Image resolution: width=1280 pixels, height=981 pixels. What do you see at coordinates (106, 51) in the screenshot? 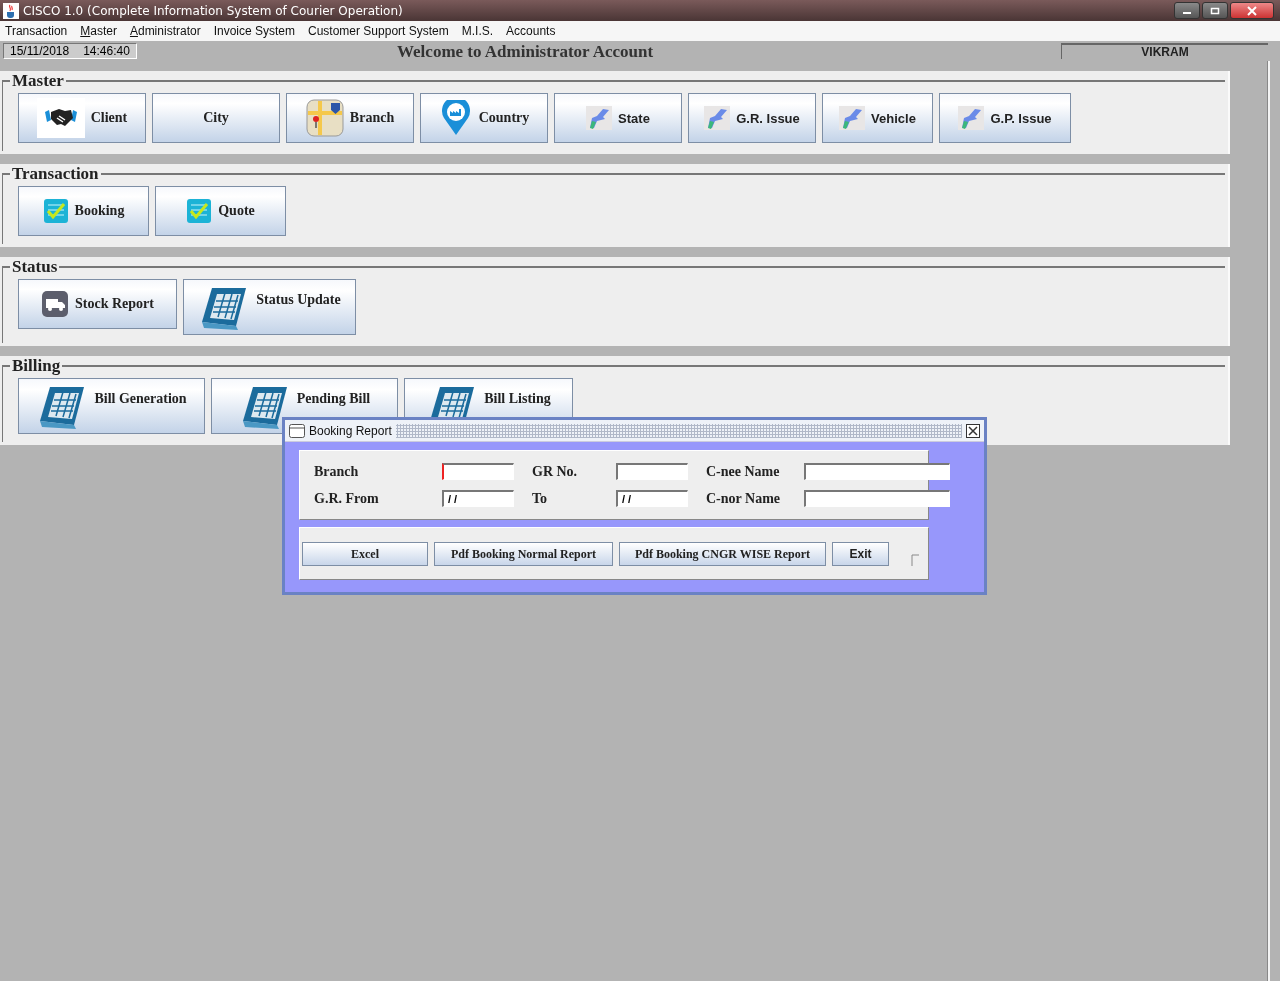
I see `time-text: 14:46:40` at bounding box center [106, 51].